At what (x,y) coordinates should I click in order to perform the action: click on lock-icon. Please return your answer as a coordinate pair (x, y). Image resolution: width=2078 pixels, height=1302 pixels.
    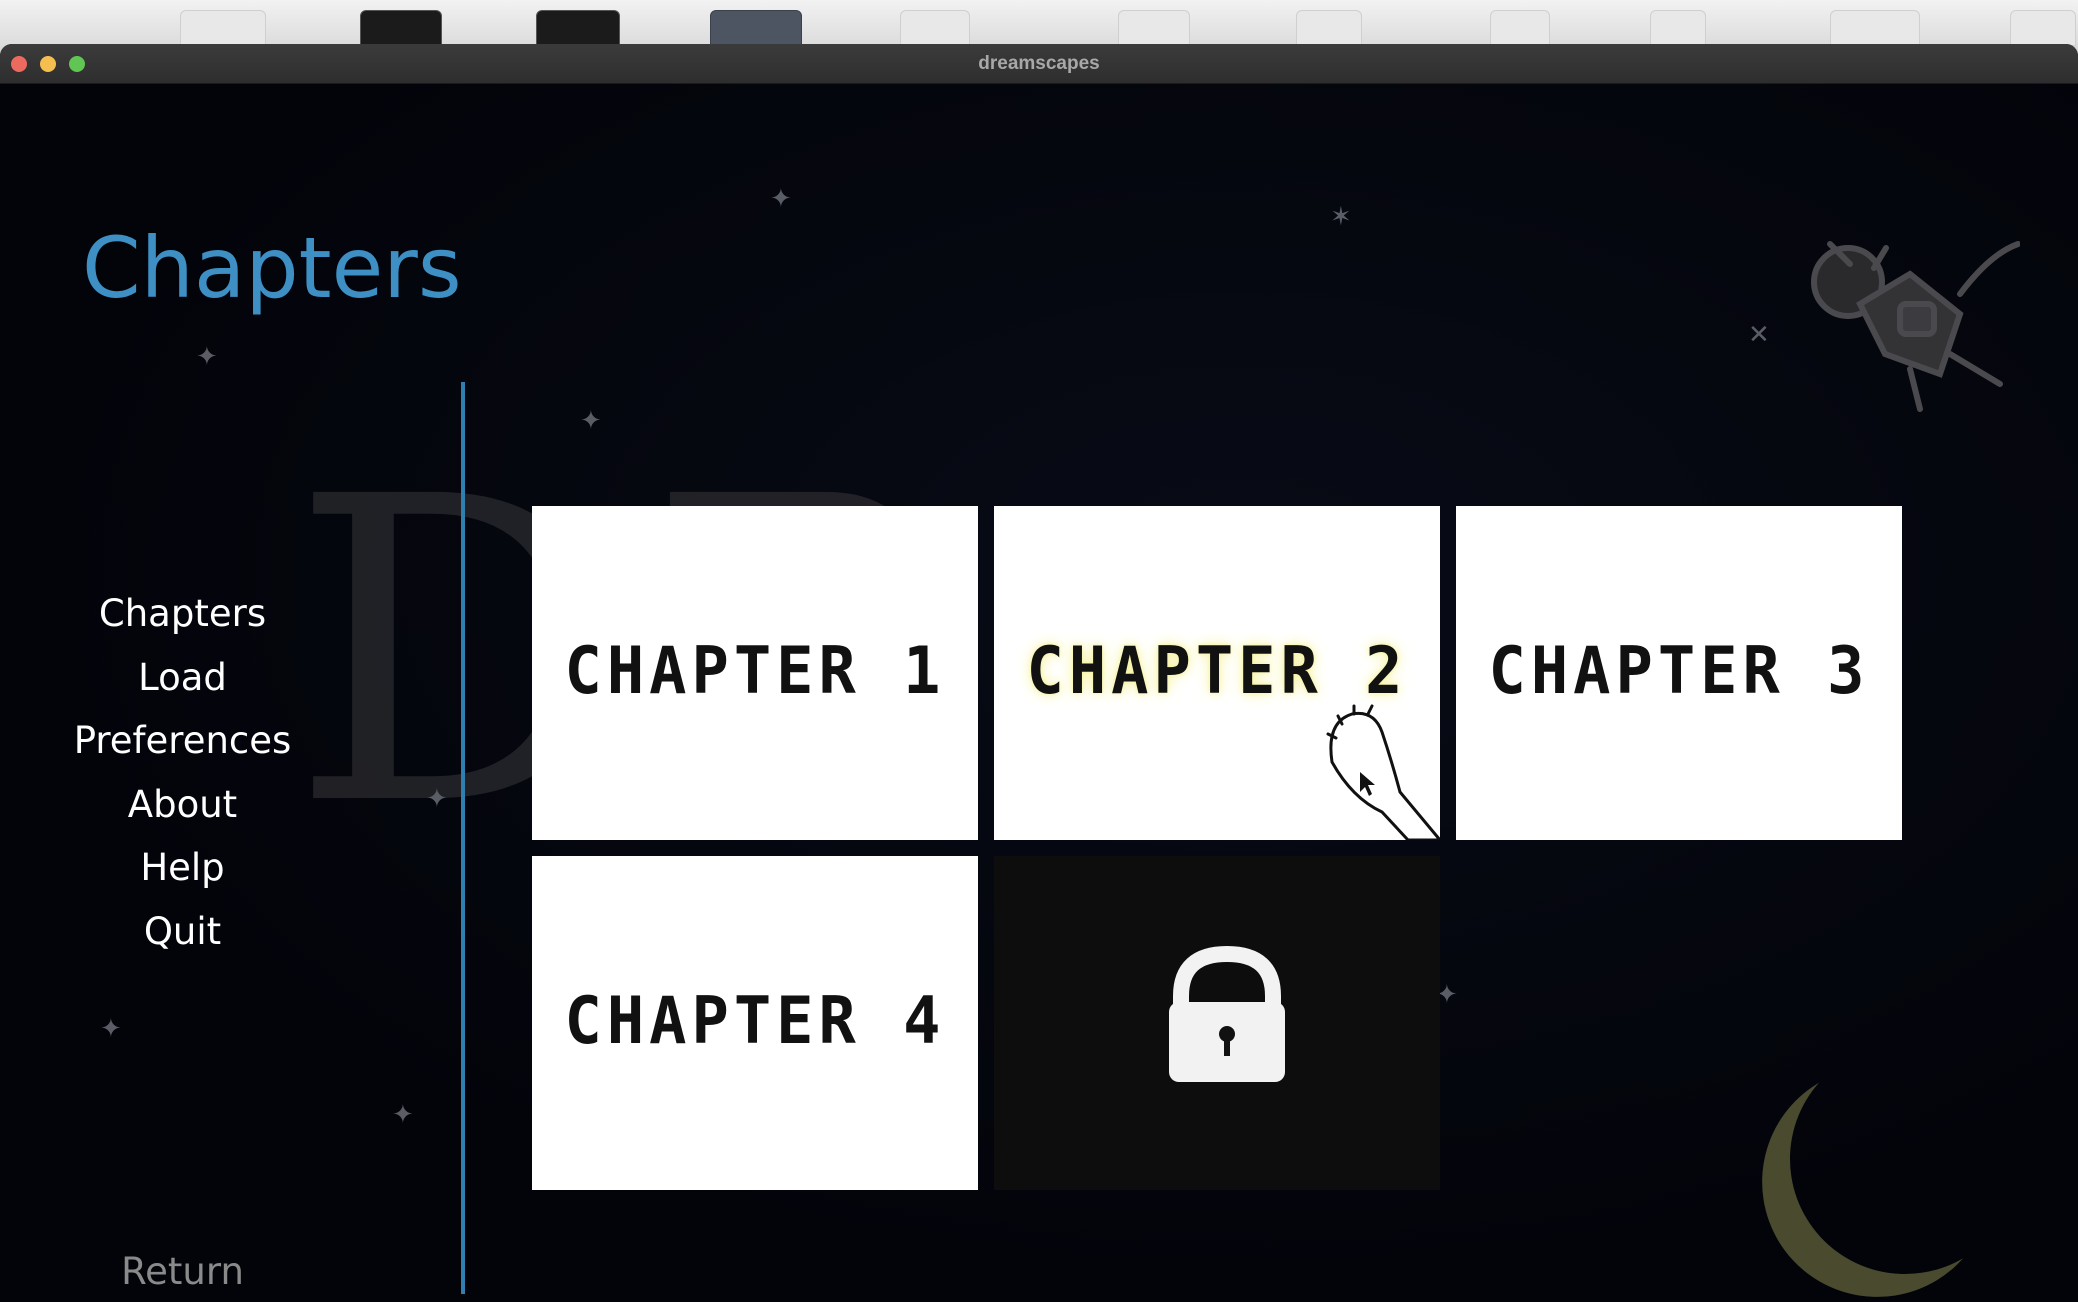
    Looking at the image, I should click on (1227, 1014).